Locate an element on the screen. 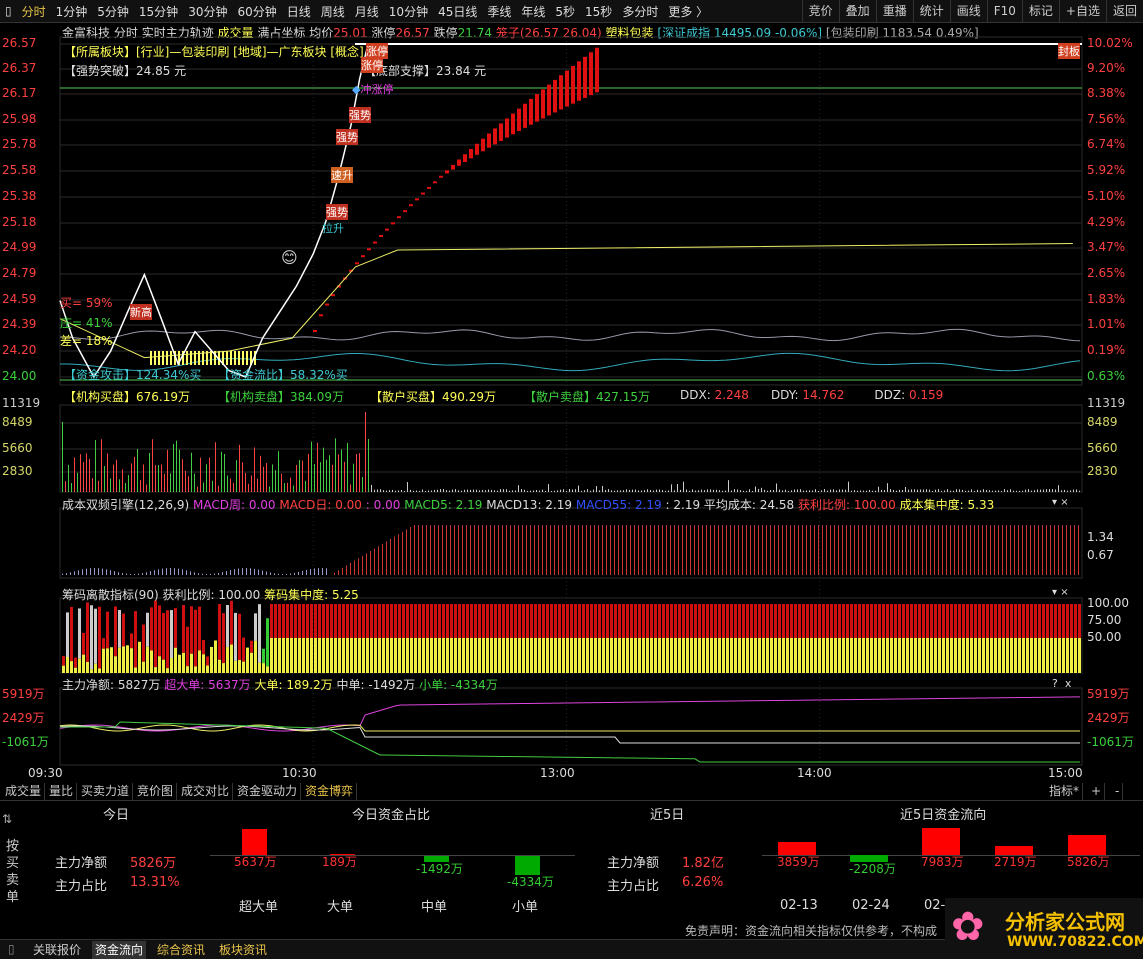  indicator-tab: 竞价图 is located at coordinates (156, 791).